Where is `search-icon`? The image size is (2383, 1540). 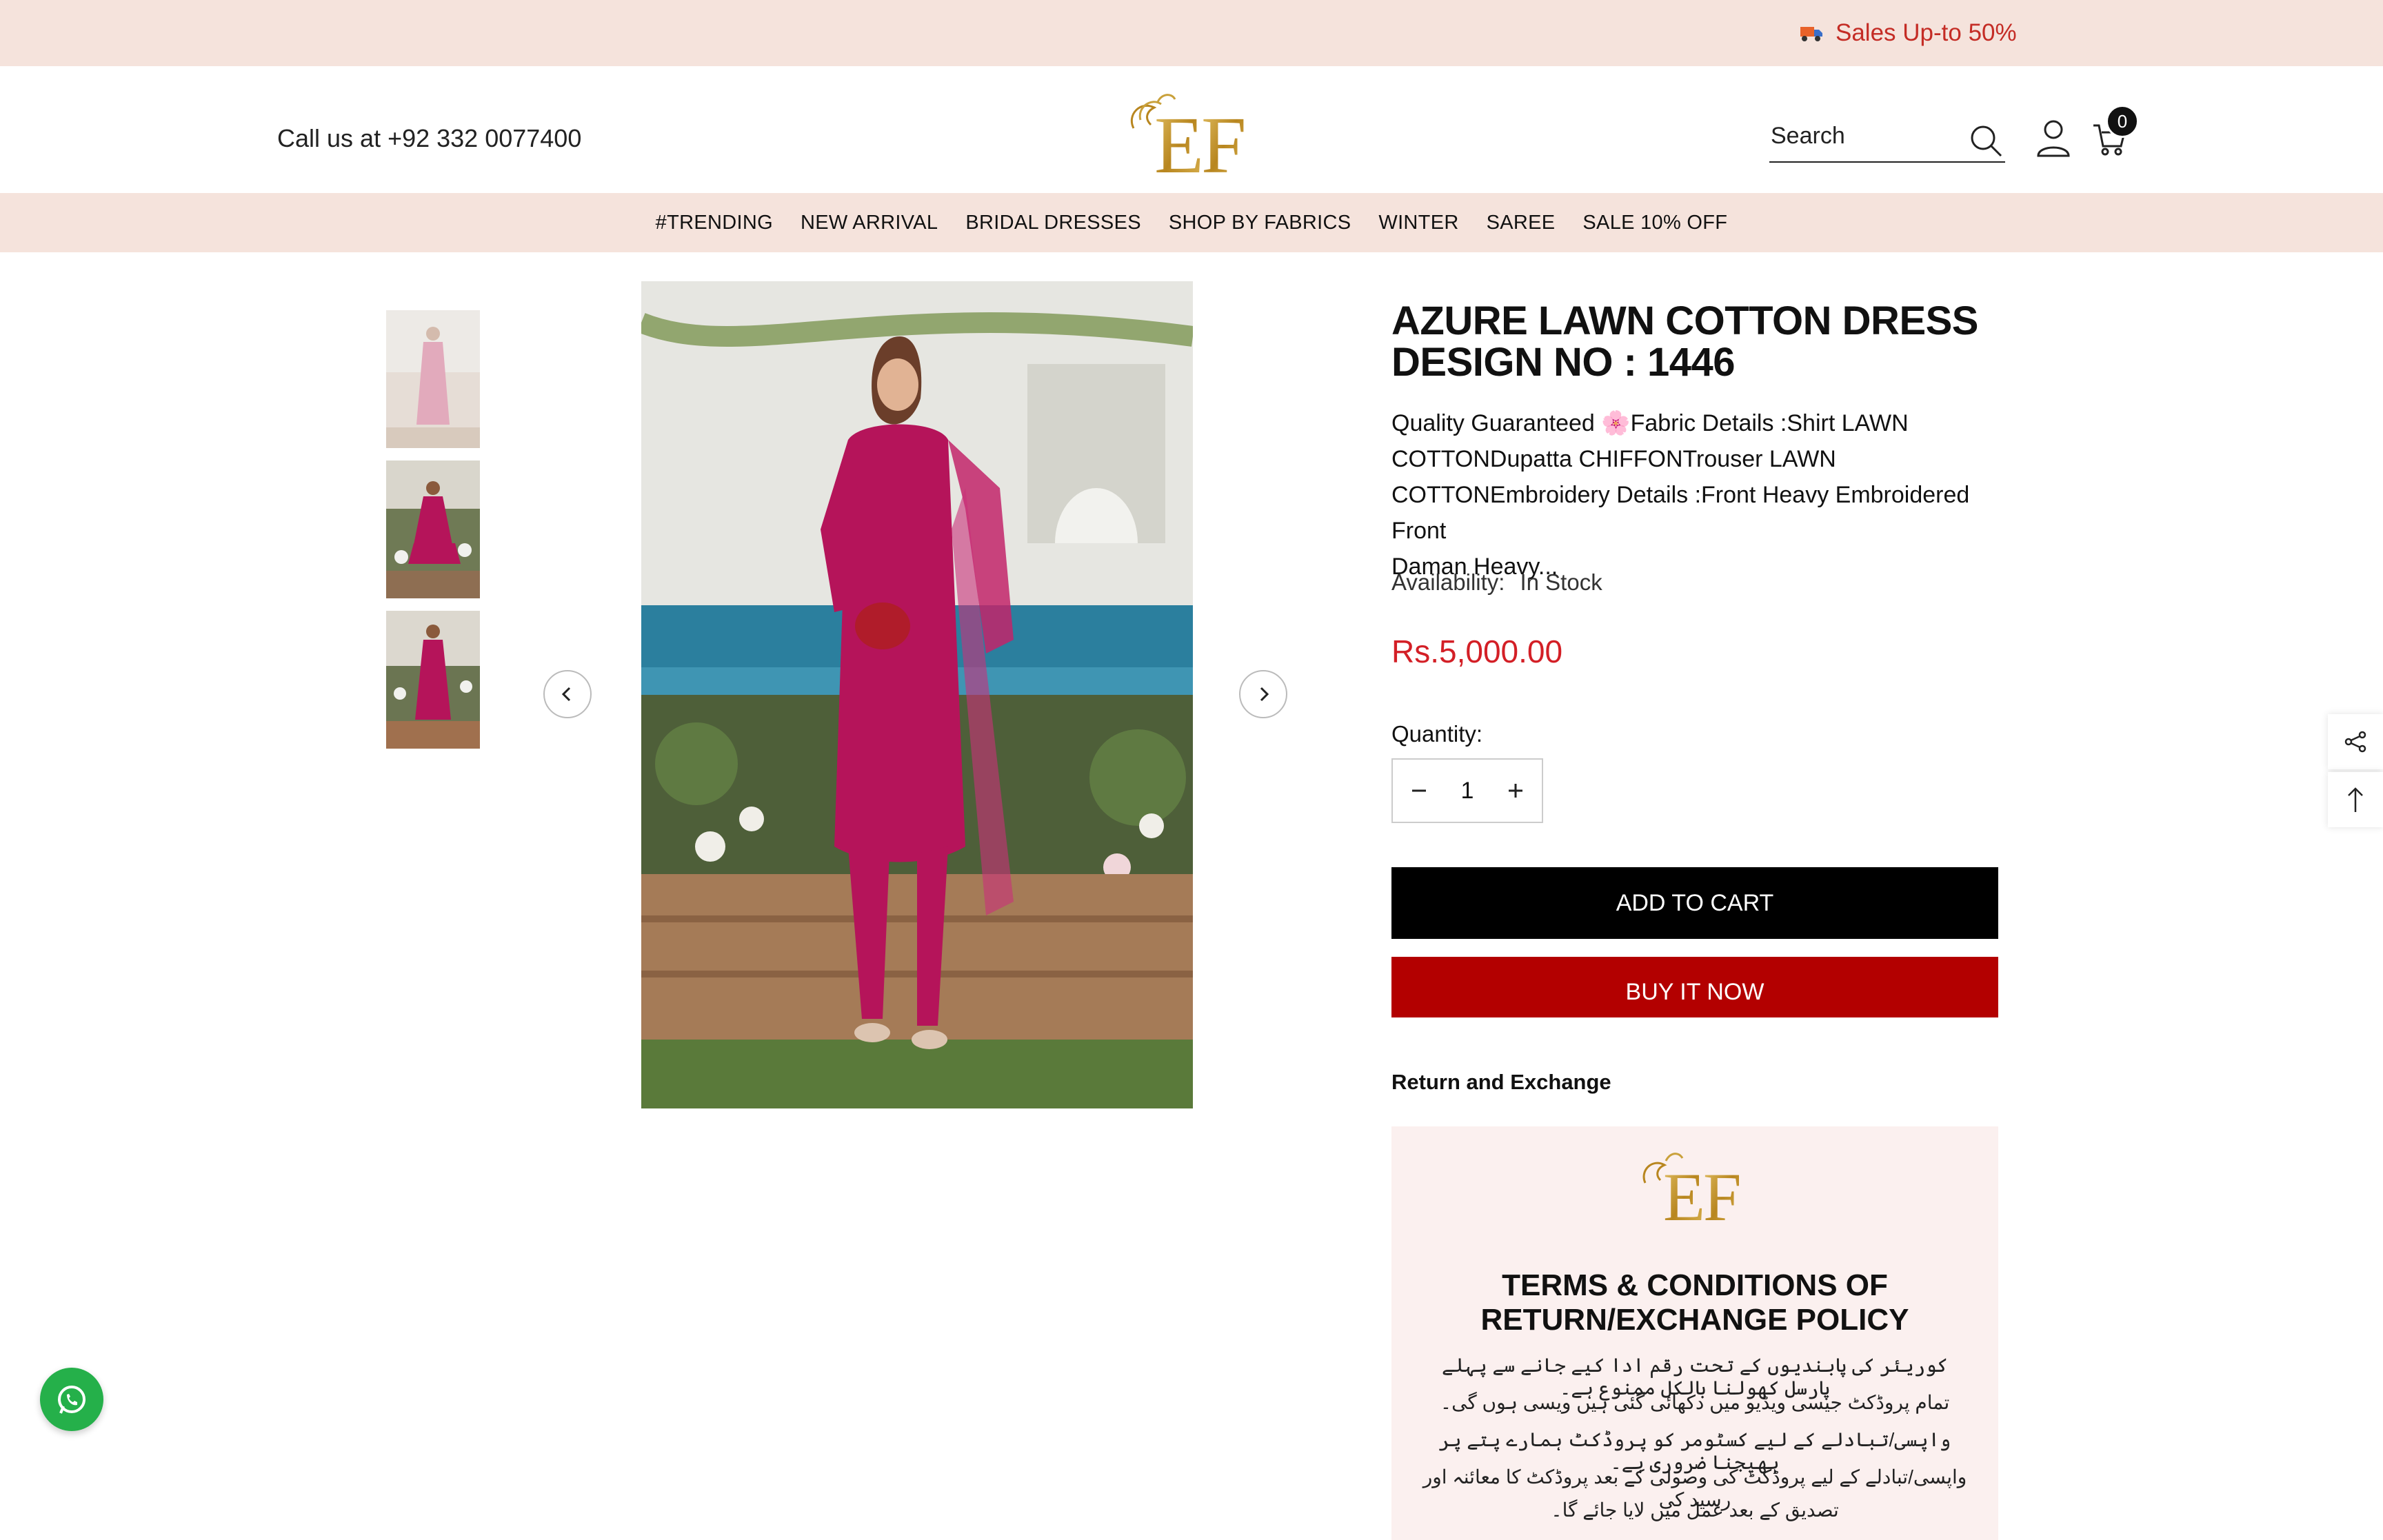
search-icon is located at coordinates (1986, 141).